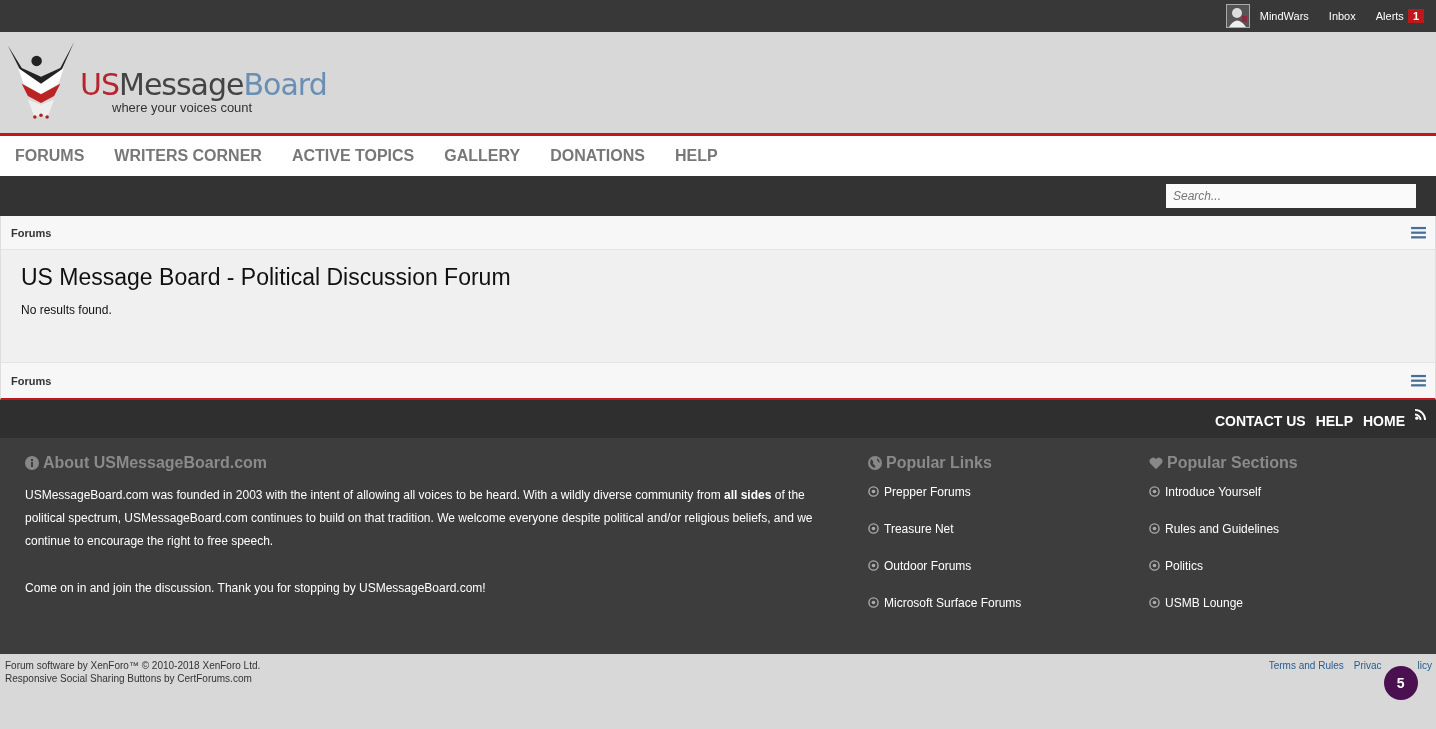 Image resolution: width=1436 pixels, height=729 pixels. I want to click on footer-nav-link: CONTACT US, so click(1260, 421).